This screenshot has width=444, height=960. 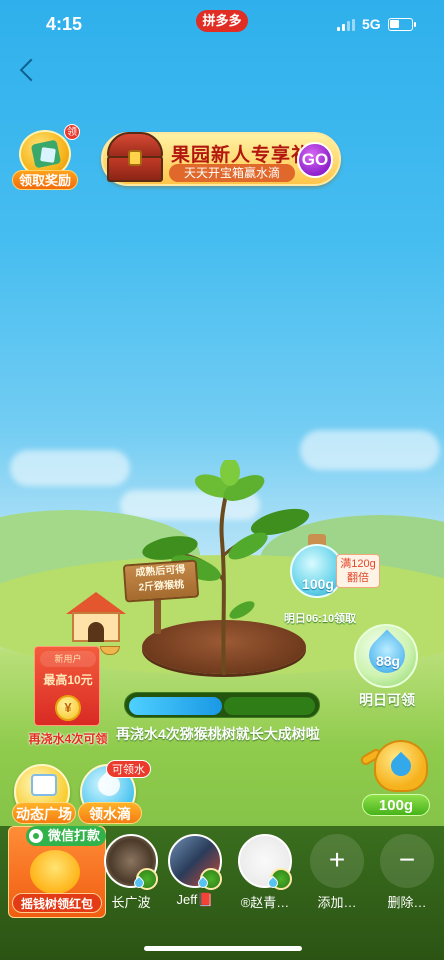 What do you see at coordinates (72, 132) in the screenshot?
I see `reward-tag: 领` at bounding box center [72, 132].